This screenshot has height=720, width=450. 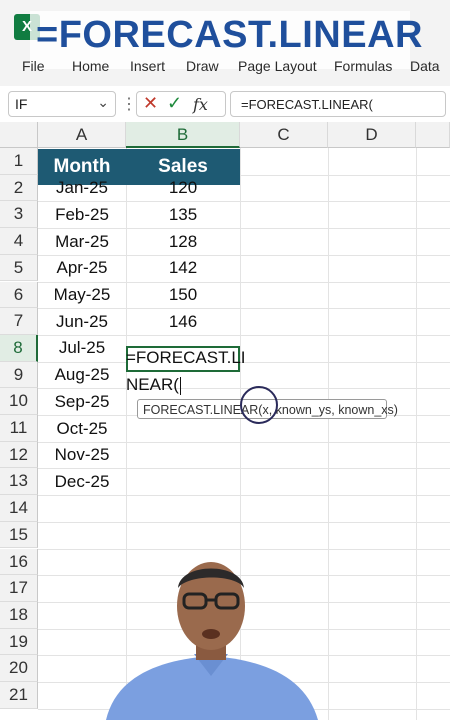 I want to click on menu-insert: Insert, so click(x=147, y=66).